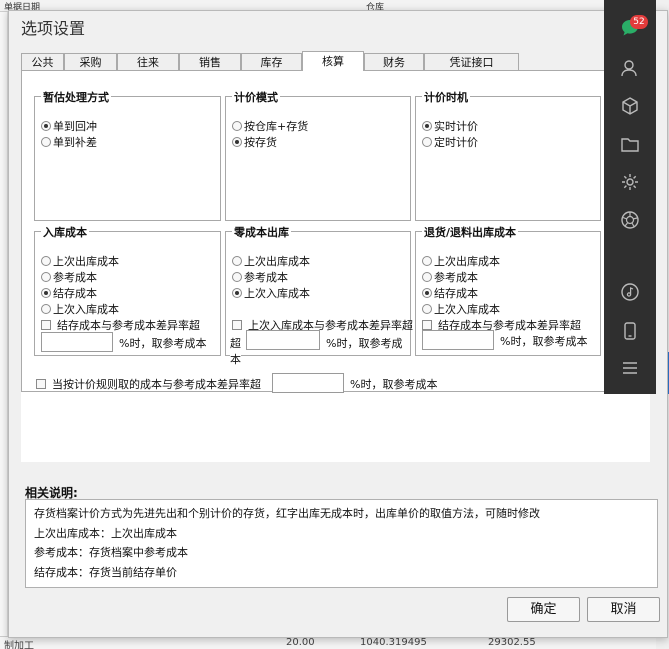  Describe the element at coordinates (394, 62) in the screenshot. I see `tab-finance: 财务` at that location.